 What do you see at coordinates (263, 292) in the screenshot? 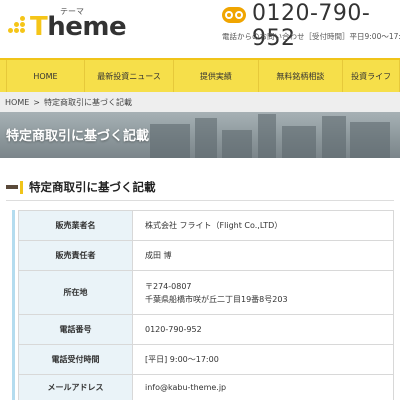
I see `table-row-value: 〒274-0807 千葉県船橋市咲が丘二丁目19番8号203` at bounding box center [263, 292].